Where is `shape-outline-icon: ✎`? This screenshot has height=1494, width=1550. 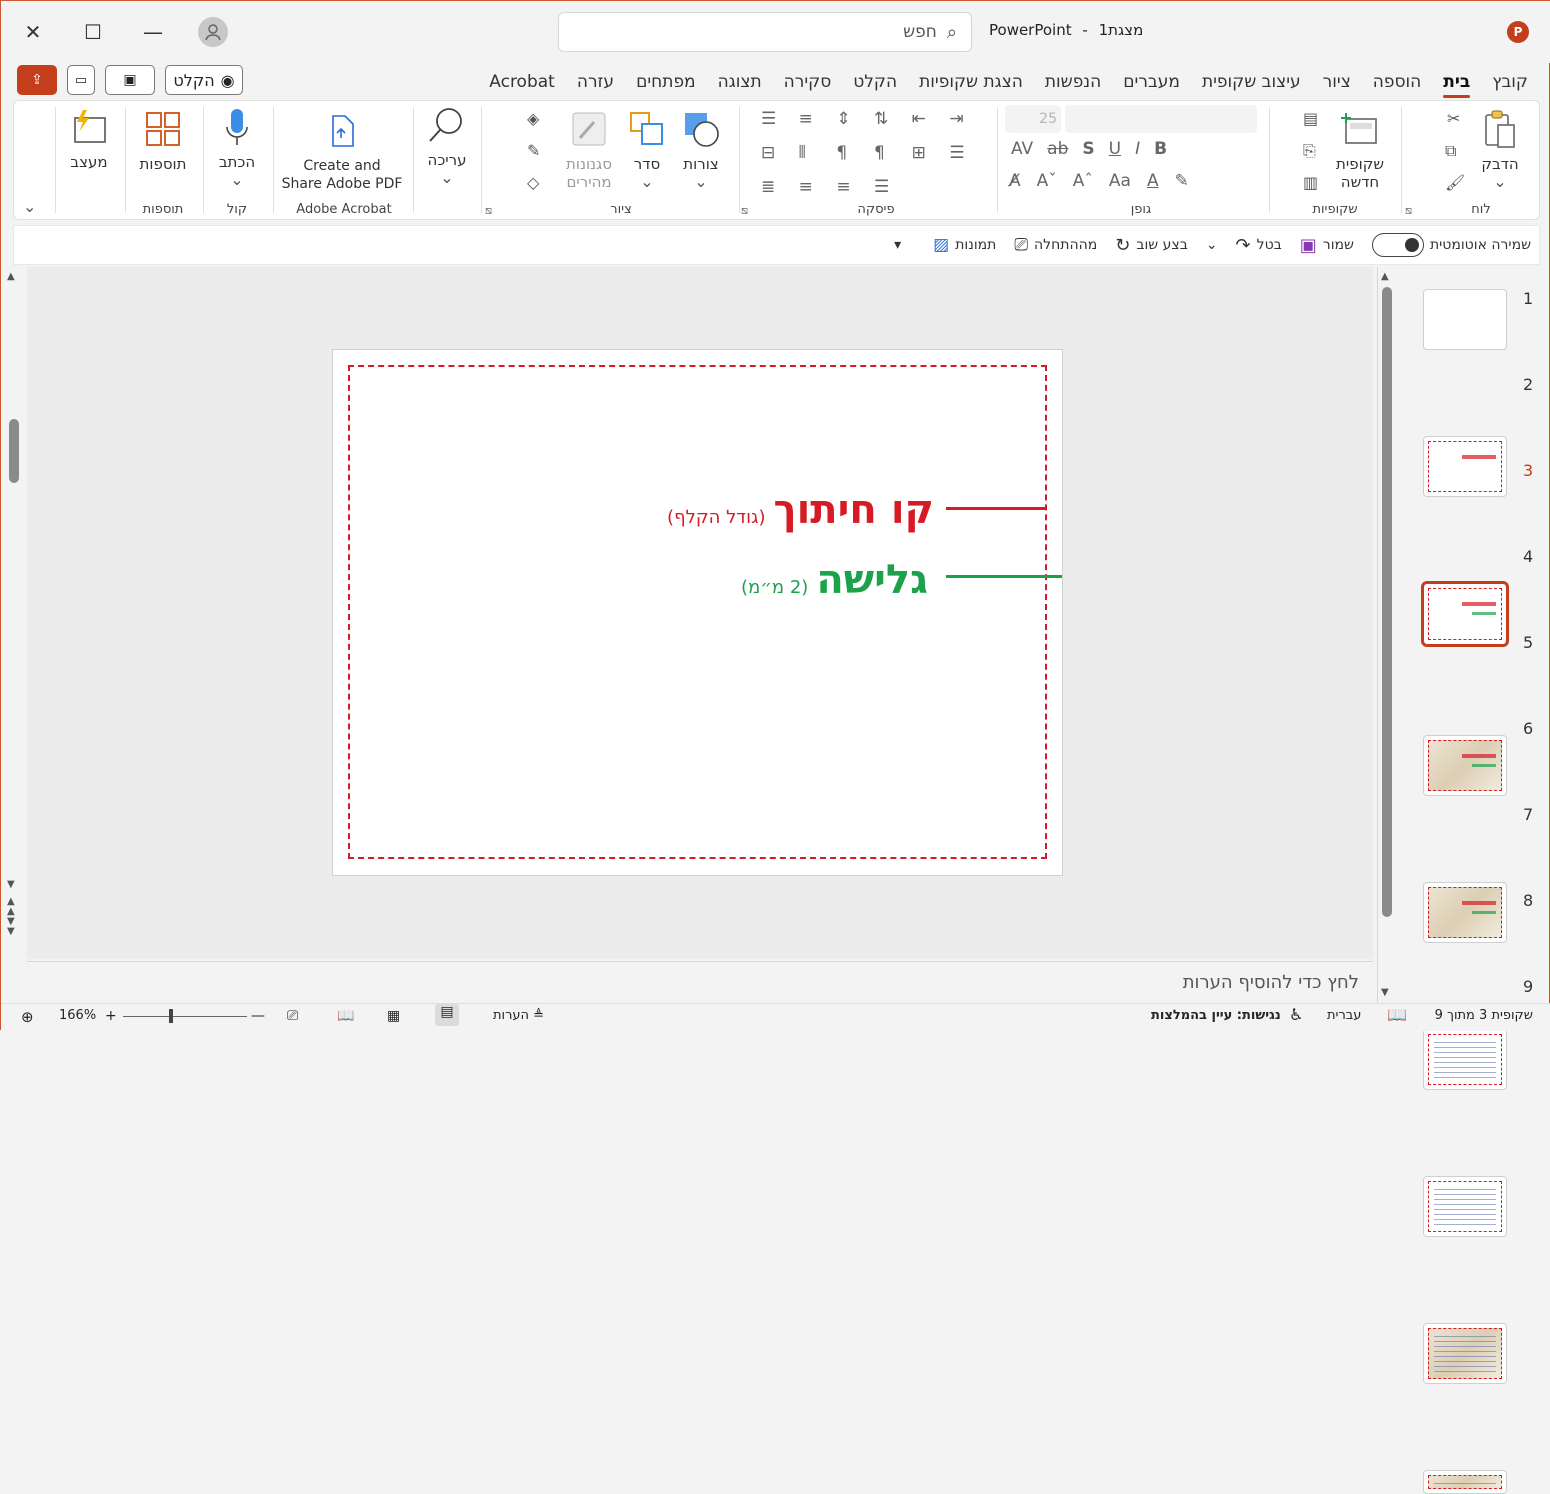
shape-outline-icon: ✎ is located at coordinates (533, 150).